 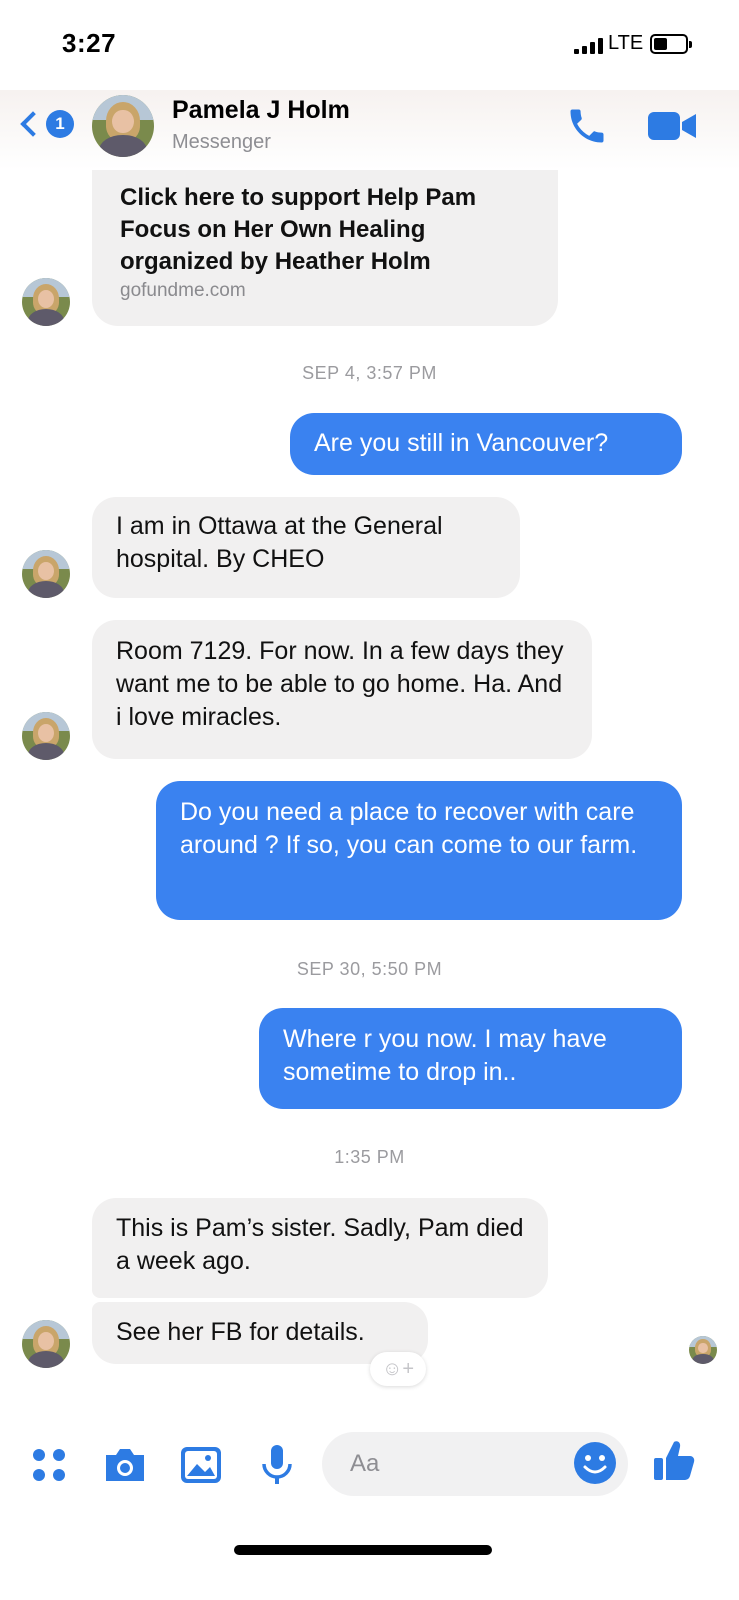 What do you see at coordinates (33, 124) in the screenshot?
I see `chevron-left-icon` at bounding box center [33, 124].